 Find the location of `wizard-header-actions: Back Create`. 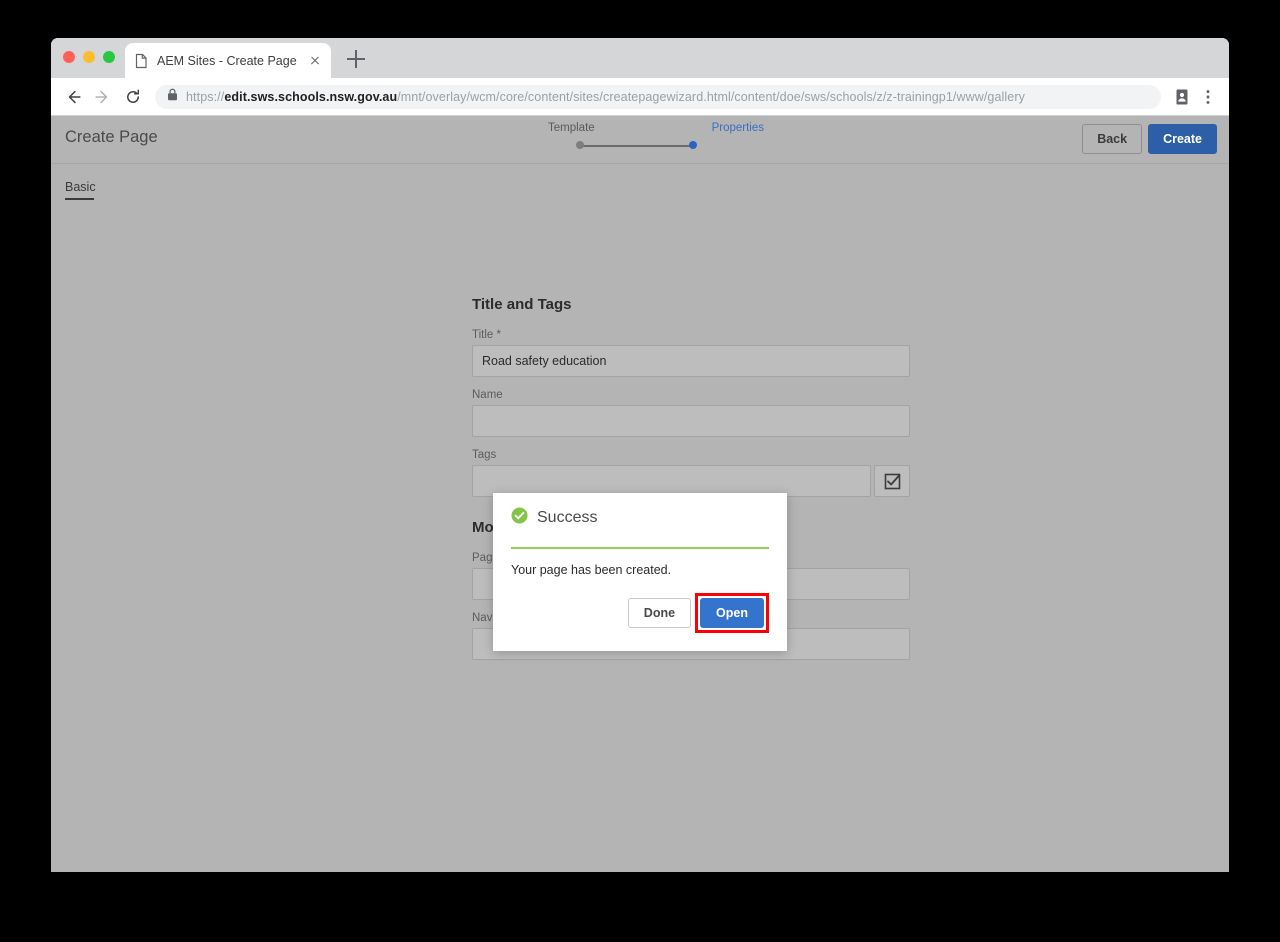

wizard-header-actions: Back Create is located at coordinates (1149, 139).